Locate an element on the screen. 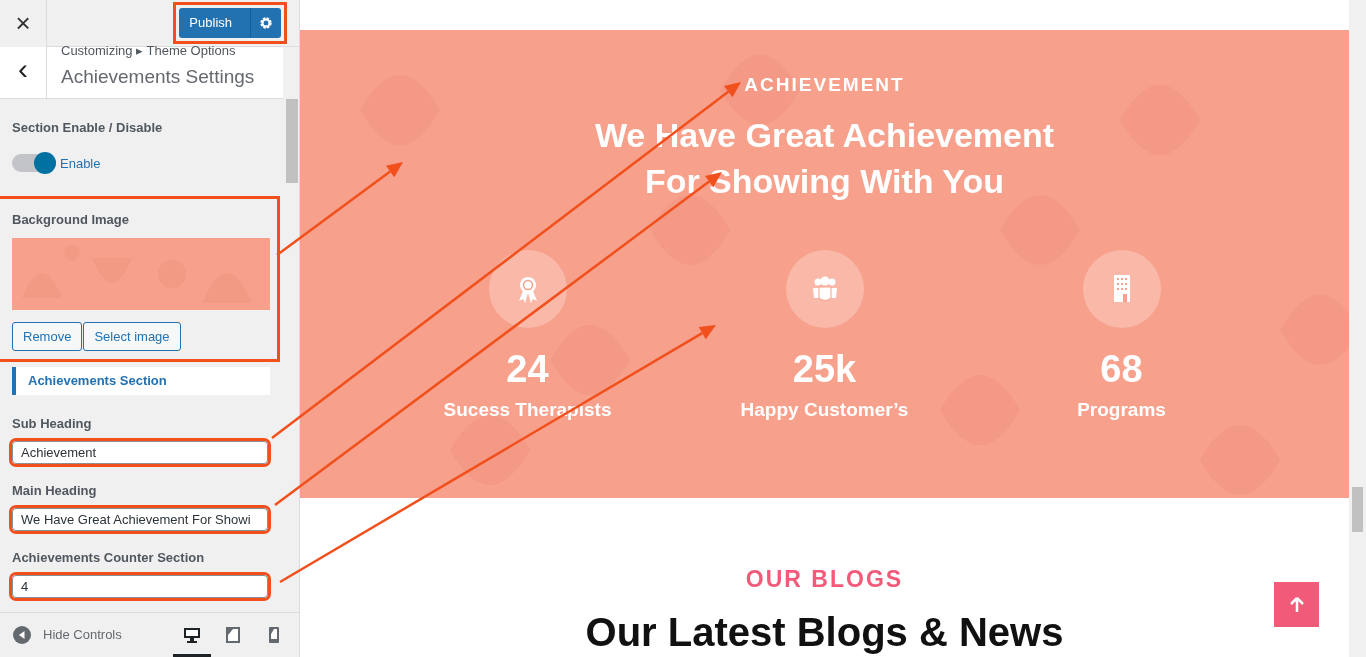 This screenshot has height=657, width=1366. field-label: Background Image is located at coordinates (71, 220).